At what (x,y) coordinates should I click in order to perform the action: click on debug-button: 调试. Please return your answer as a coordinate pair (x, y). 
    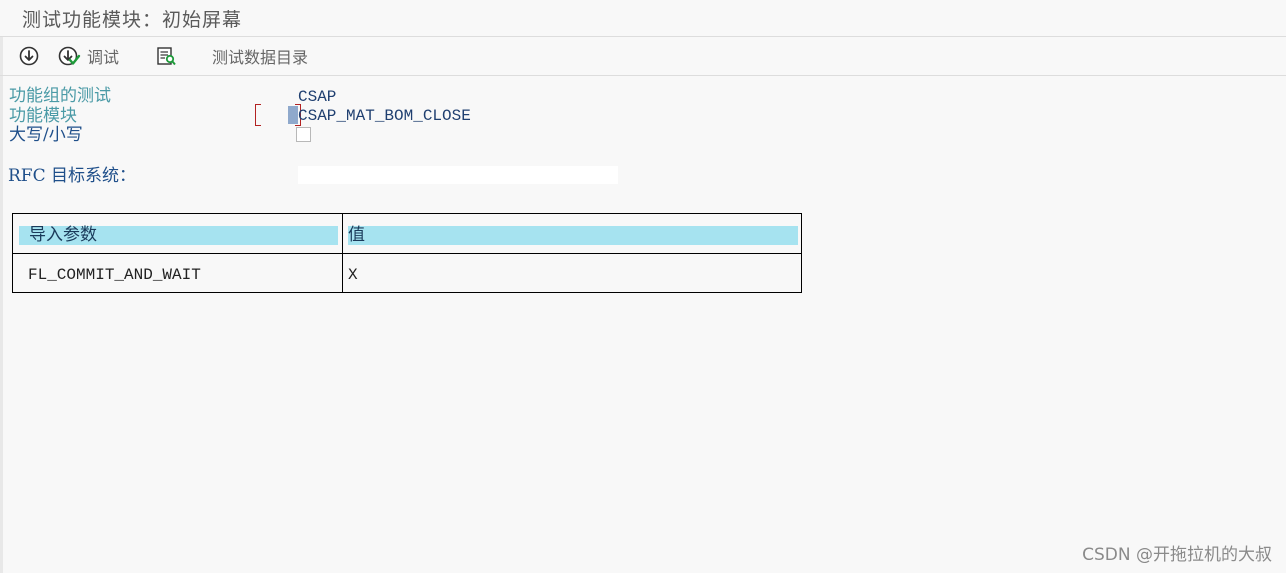
    Looking at the image, I should click on (88, 56).